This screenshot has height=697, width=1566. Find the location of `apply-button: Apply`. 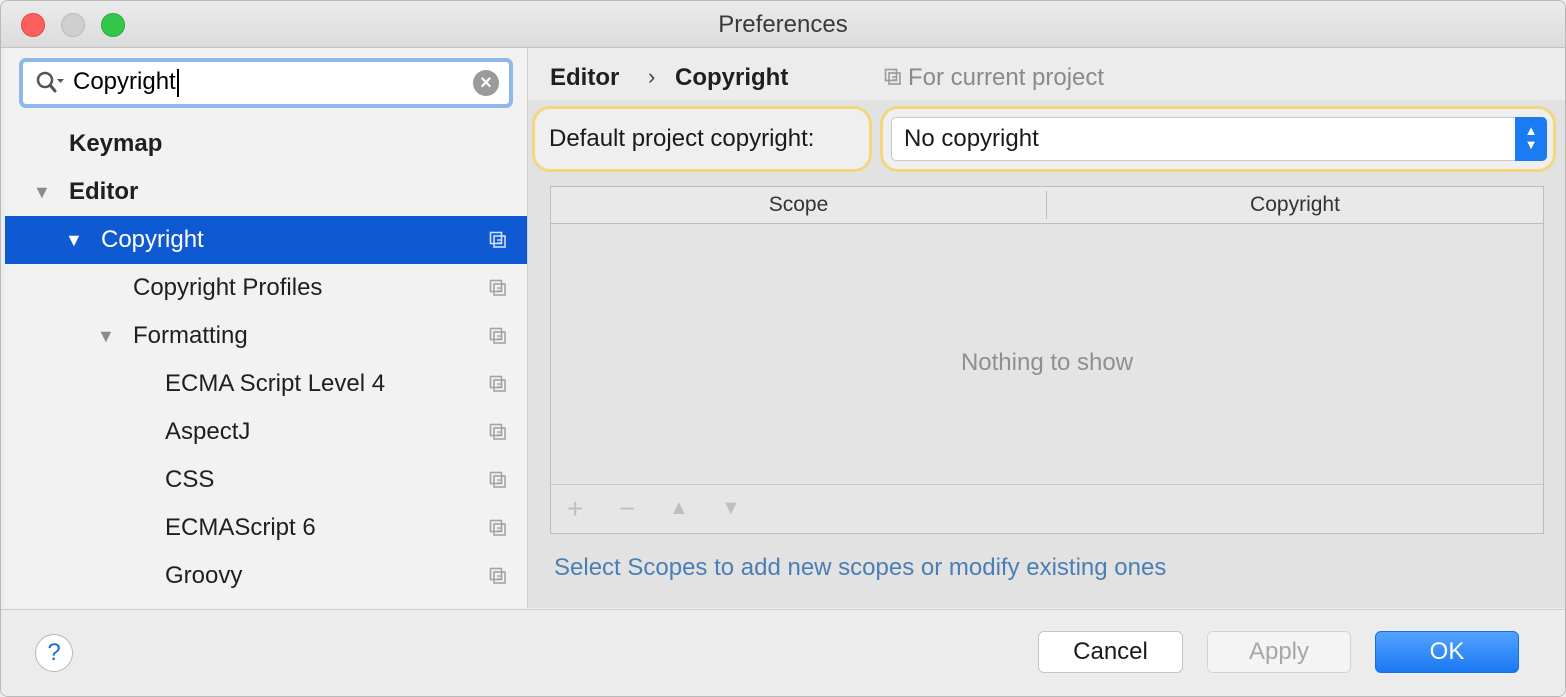

apply-button: Apply is located at coordinates (1279, 652).